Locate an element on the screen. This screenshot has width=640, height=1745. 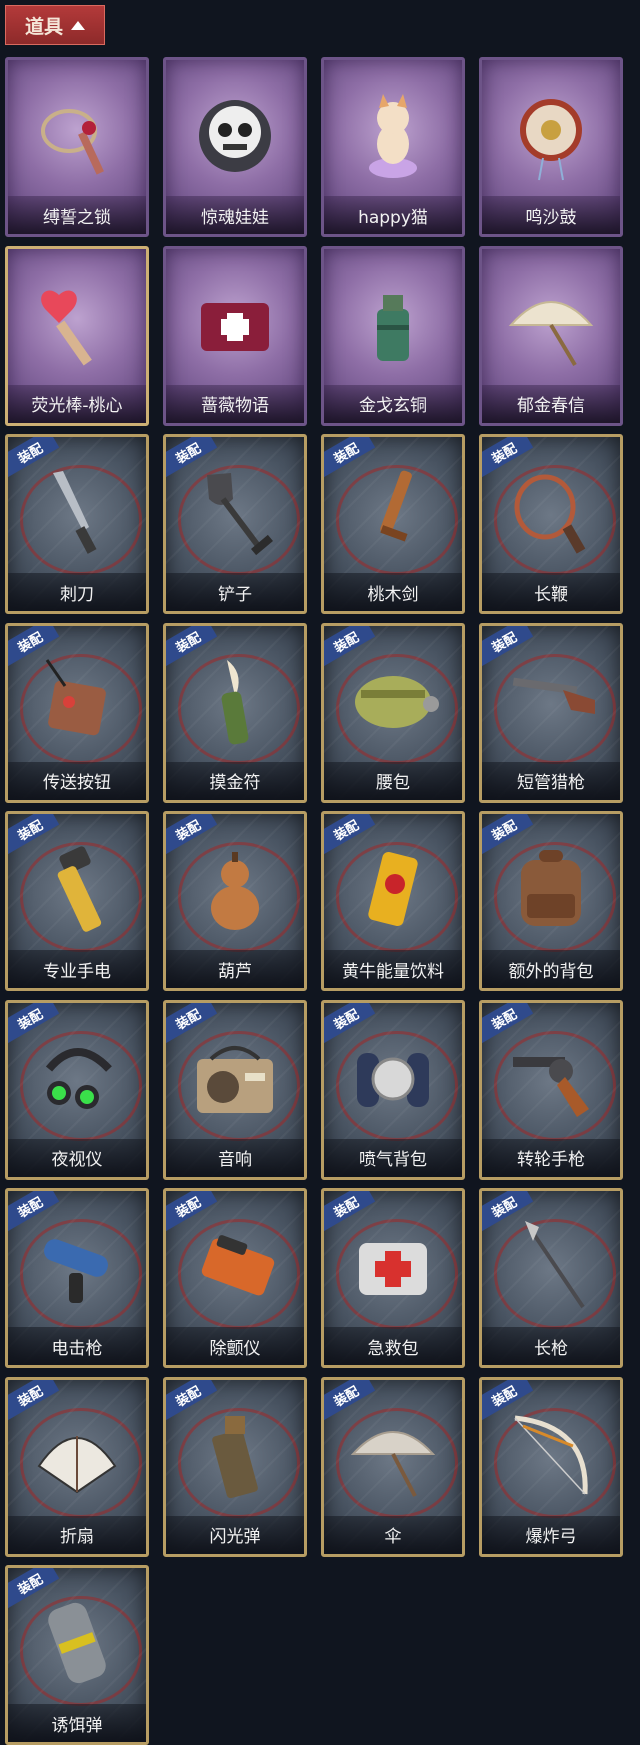
category-toggle-button: 道具 is located at coordinates (55, 25).